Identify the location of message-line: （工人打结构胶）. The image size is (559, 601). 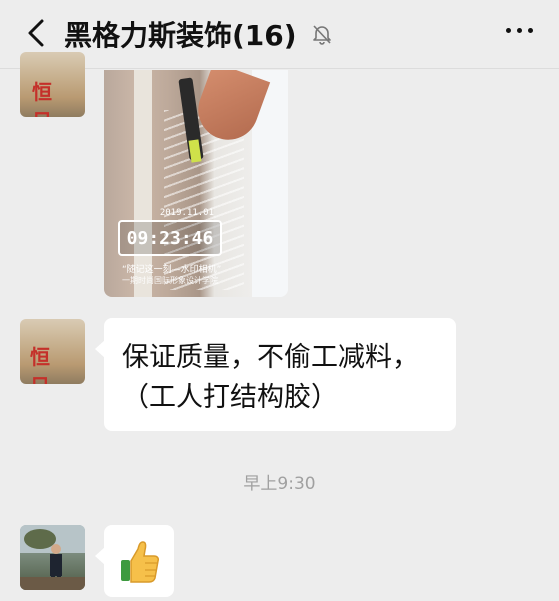
(230, 397).